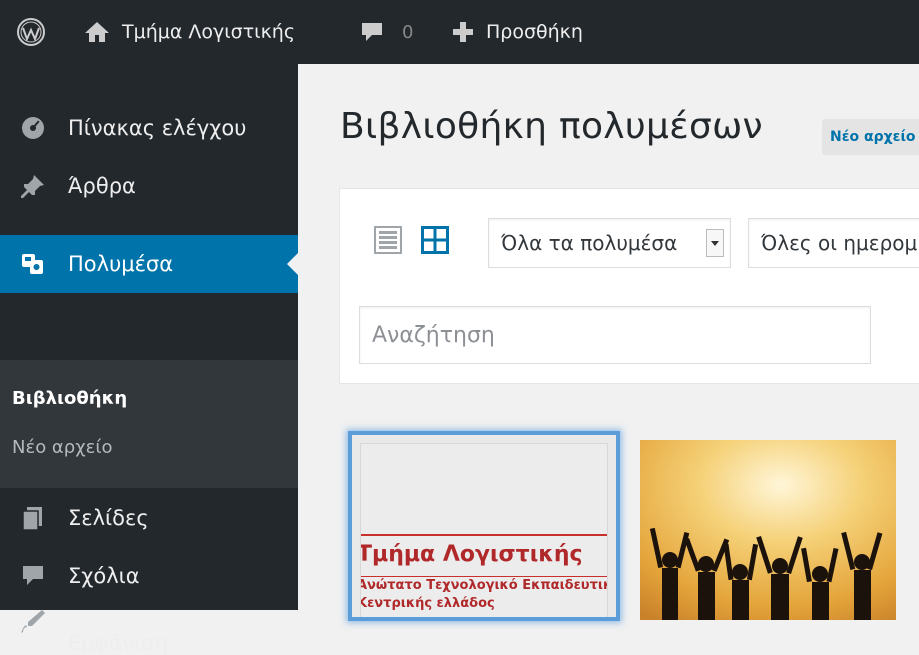 The height and width of the screenshot is (655, 919). What do you see at coordinates (471, 554) in the screenshot?
I see `thumbnail-title: Τμήμα Λογιστικής` at bounding box center [471, 554].